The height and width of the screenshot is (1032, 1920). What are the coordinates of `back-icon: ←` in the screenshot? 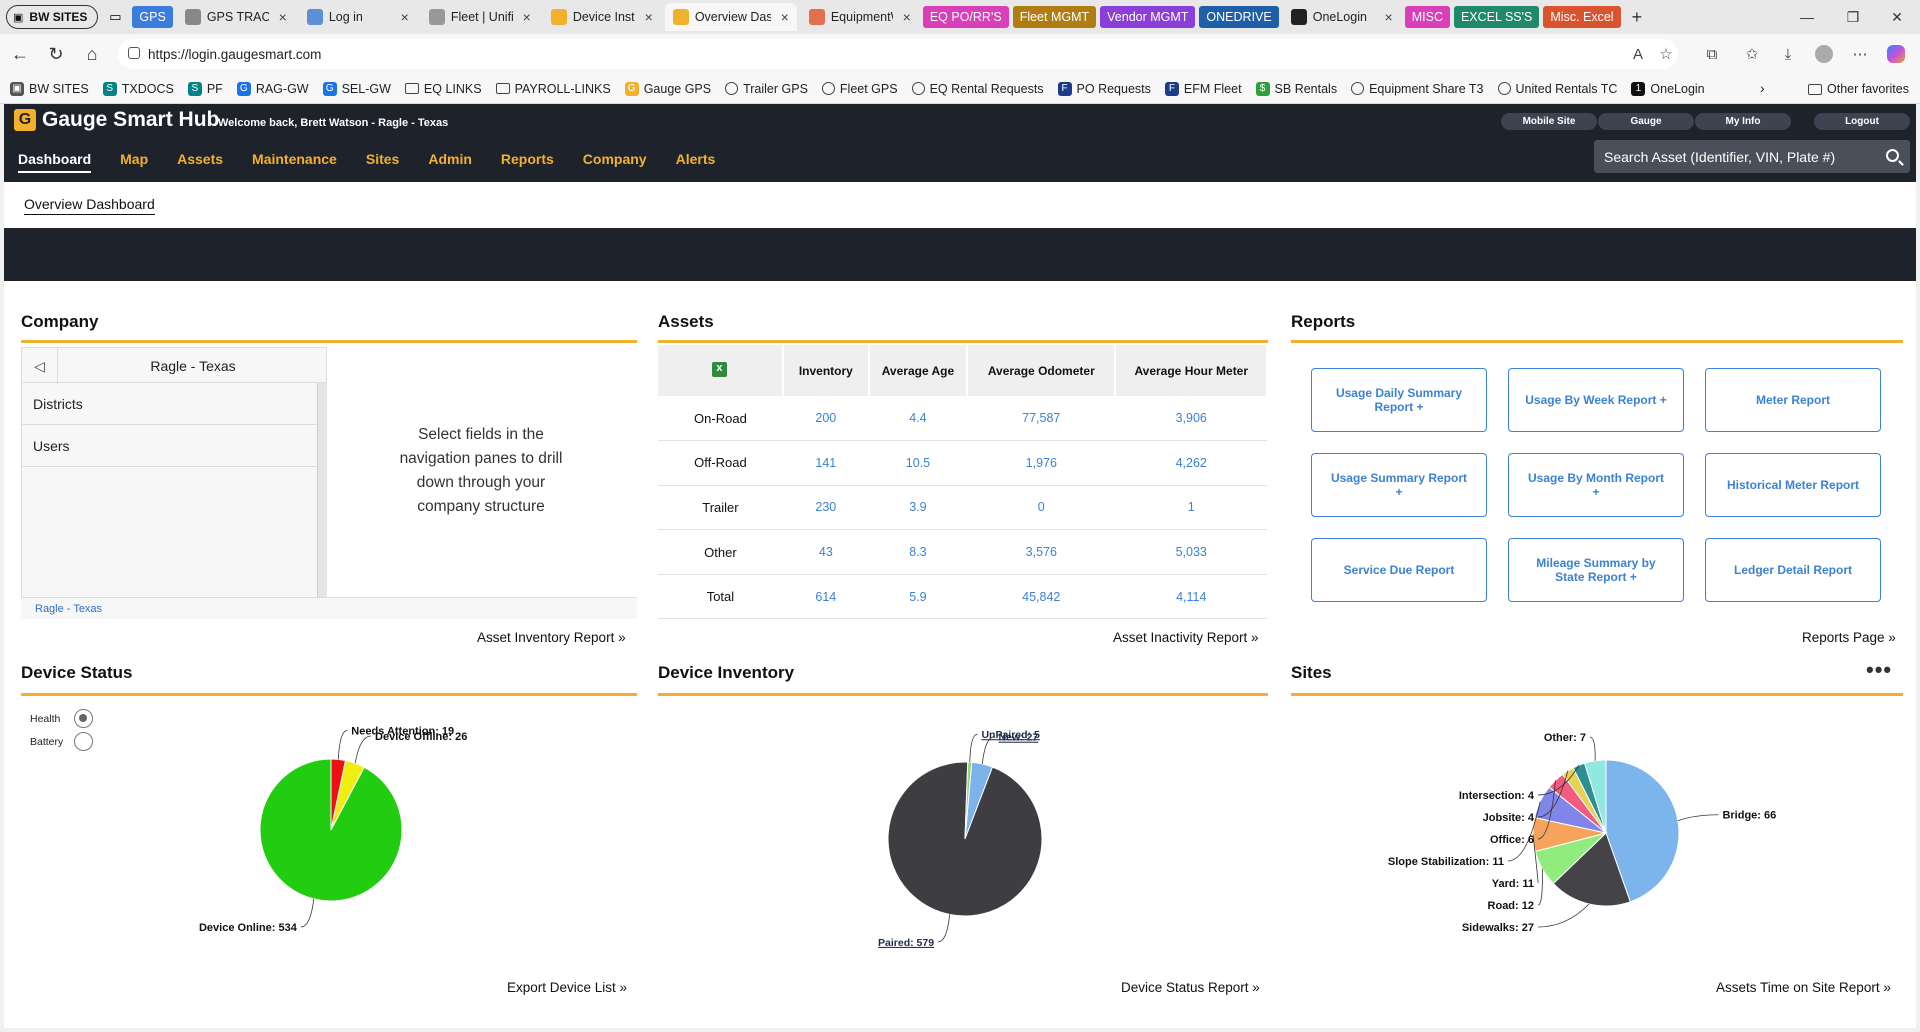 It's located at (20, 54).